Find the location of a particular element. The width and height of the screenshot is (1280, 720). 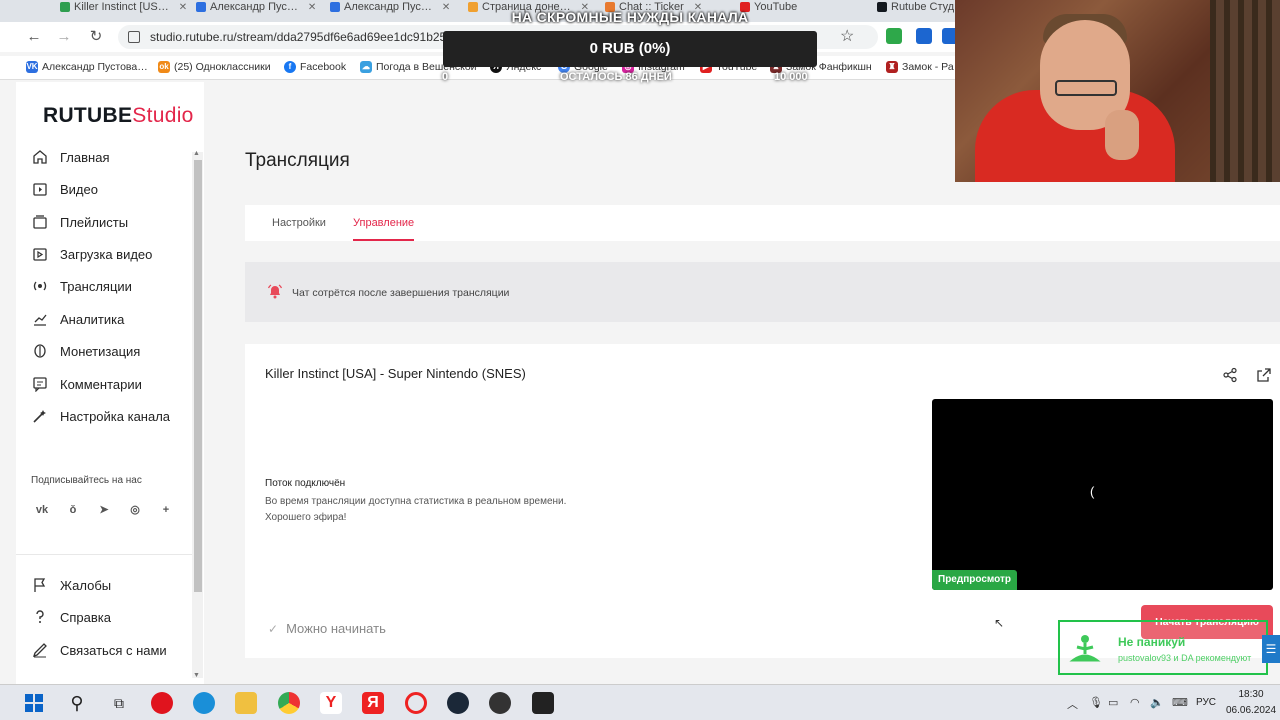

sidebar-item-broadcasts: Трансляции is located at coordinates (82, 286).